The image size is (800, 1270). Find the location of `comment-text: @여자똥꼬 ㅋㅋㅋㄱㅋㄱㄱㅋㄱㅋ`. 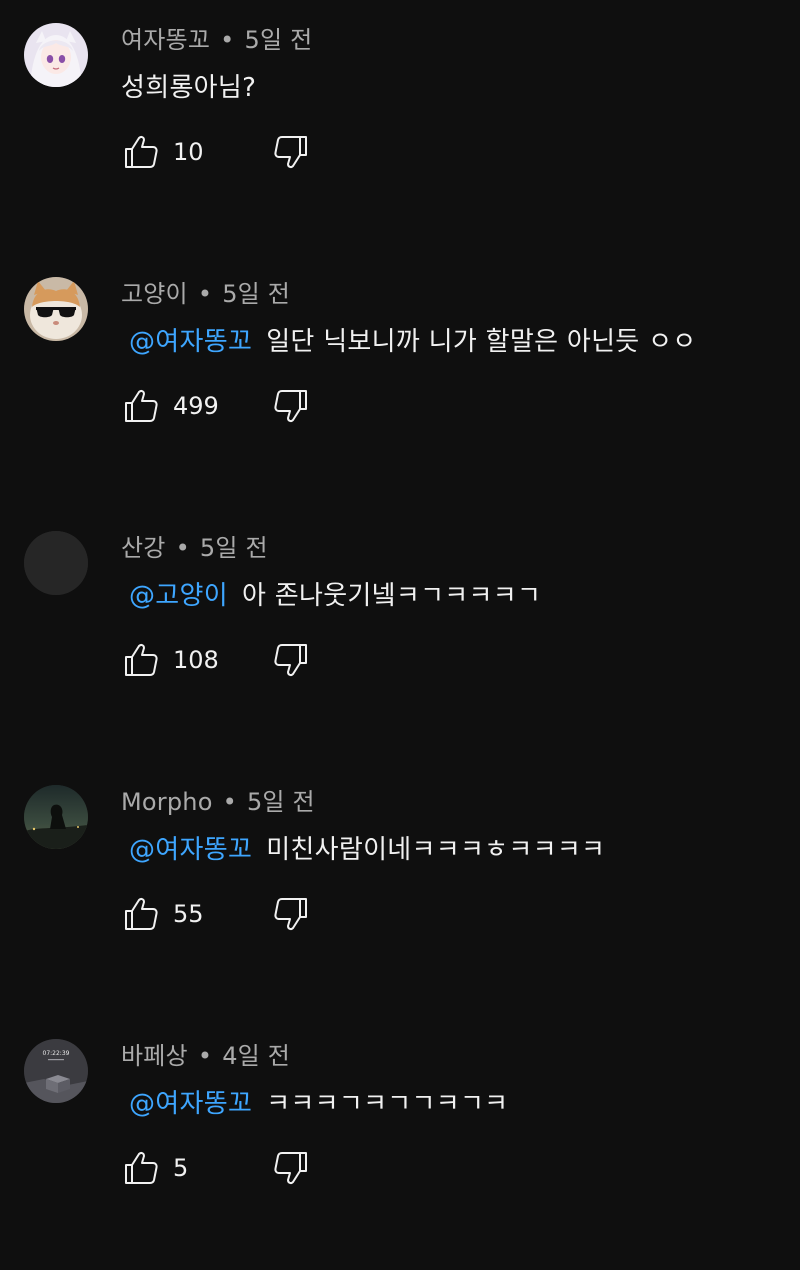

comment-text: @여자똥꼬 ㅋㅋㅋㄱㅋㄱㄱㅋㄱㅋ is located at coordinates (314, 1101).